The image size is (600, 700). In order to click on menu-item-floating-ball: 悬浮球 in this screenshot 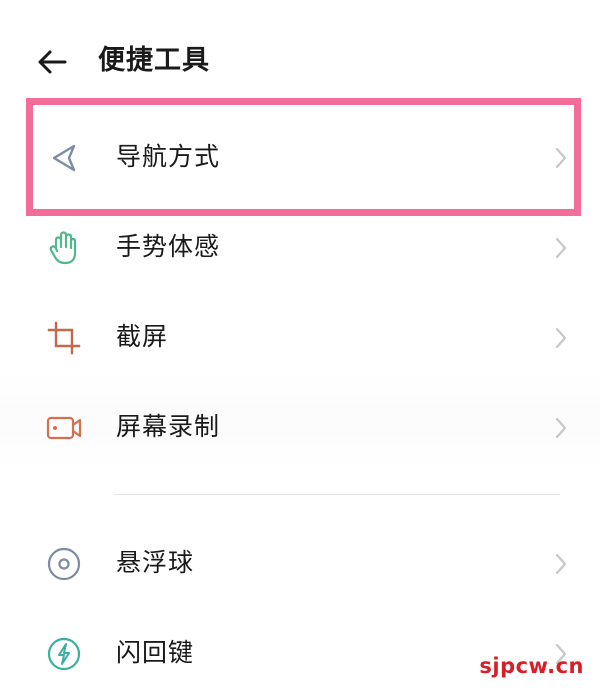, I will do `click(300, 563)`.